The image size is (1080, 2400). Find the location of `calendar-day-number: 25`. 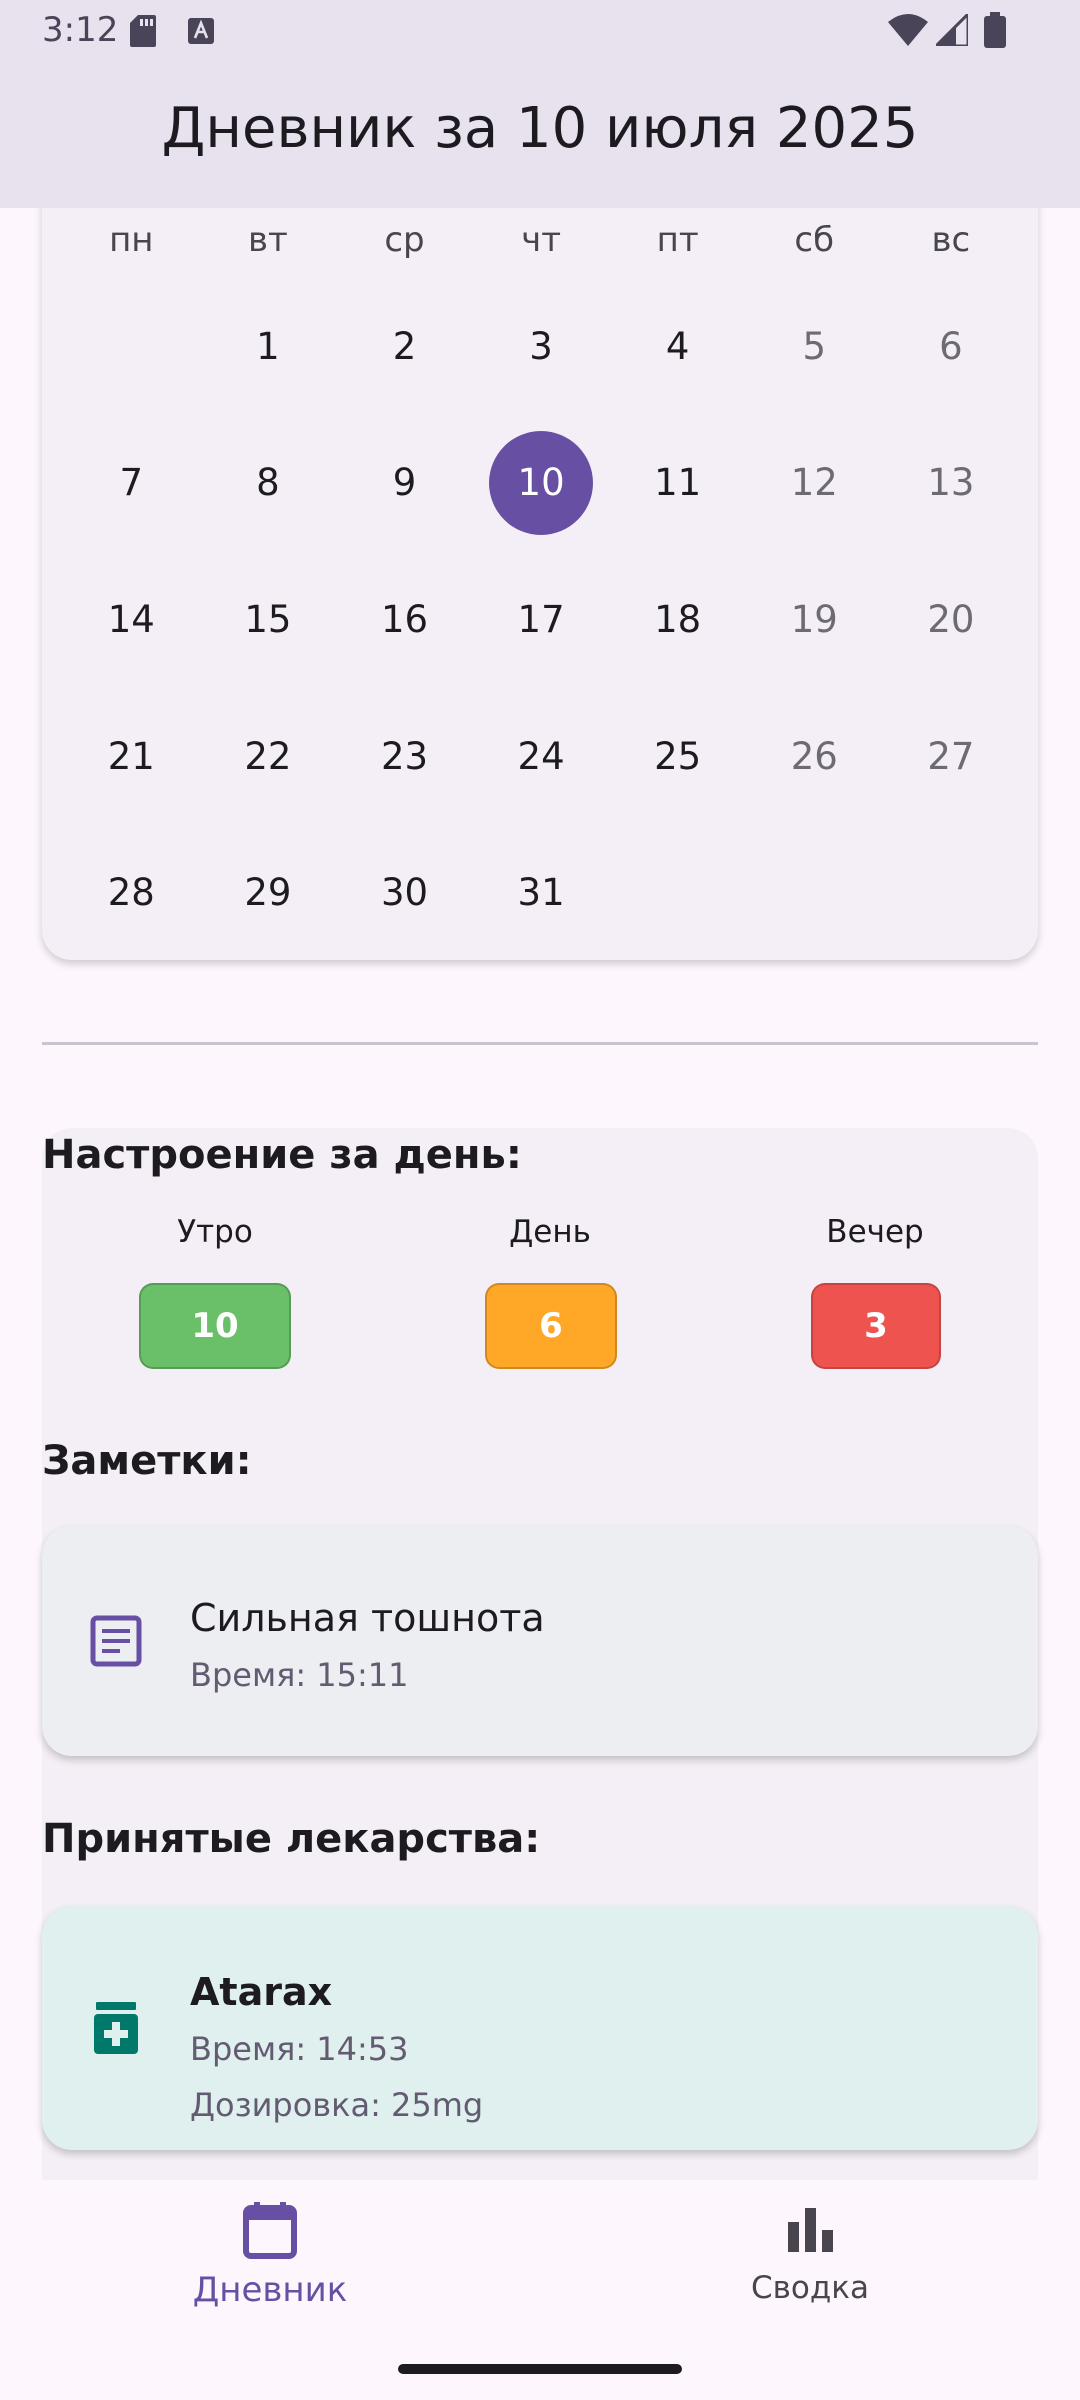

calendar-day-number: 25 is located at coordinates (678, 756).